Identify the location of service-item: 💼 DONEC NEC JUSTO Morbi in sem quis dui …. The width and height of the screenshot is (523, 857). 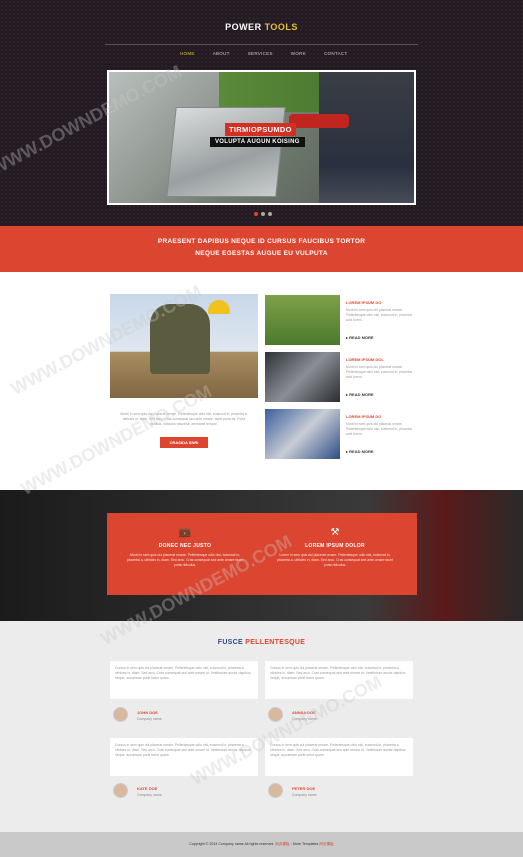
(185, 547).